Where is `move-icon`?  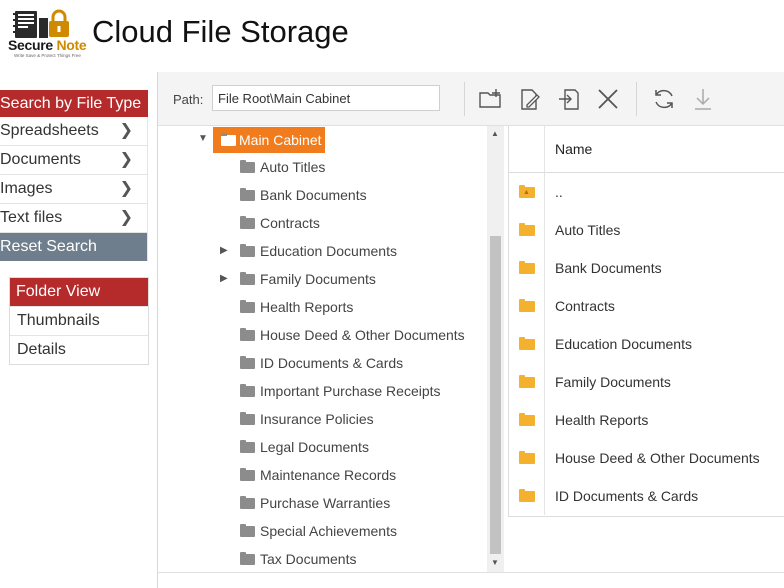
move-icon is located at coordinates (569, 99).